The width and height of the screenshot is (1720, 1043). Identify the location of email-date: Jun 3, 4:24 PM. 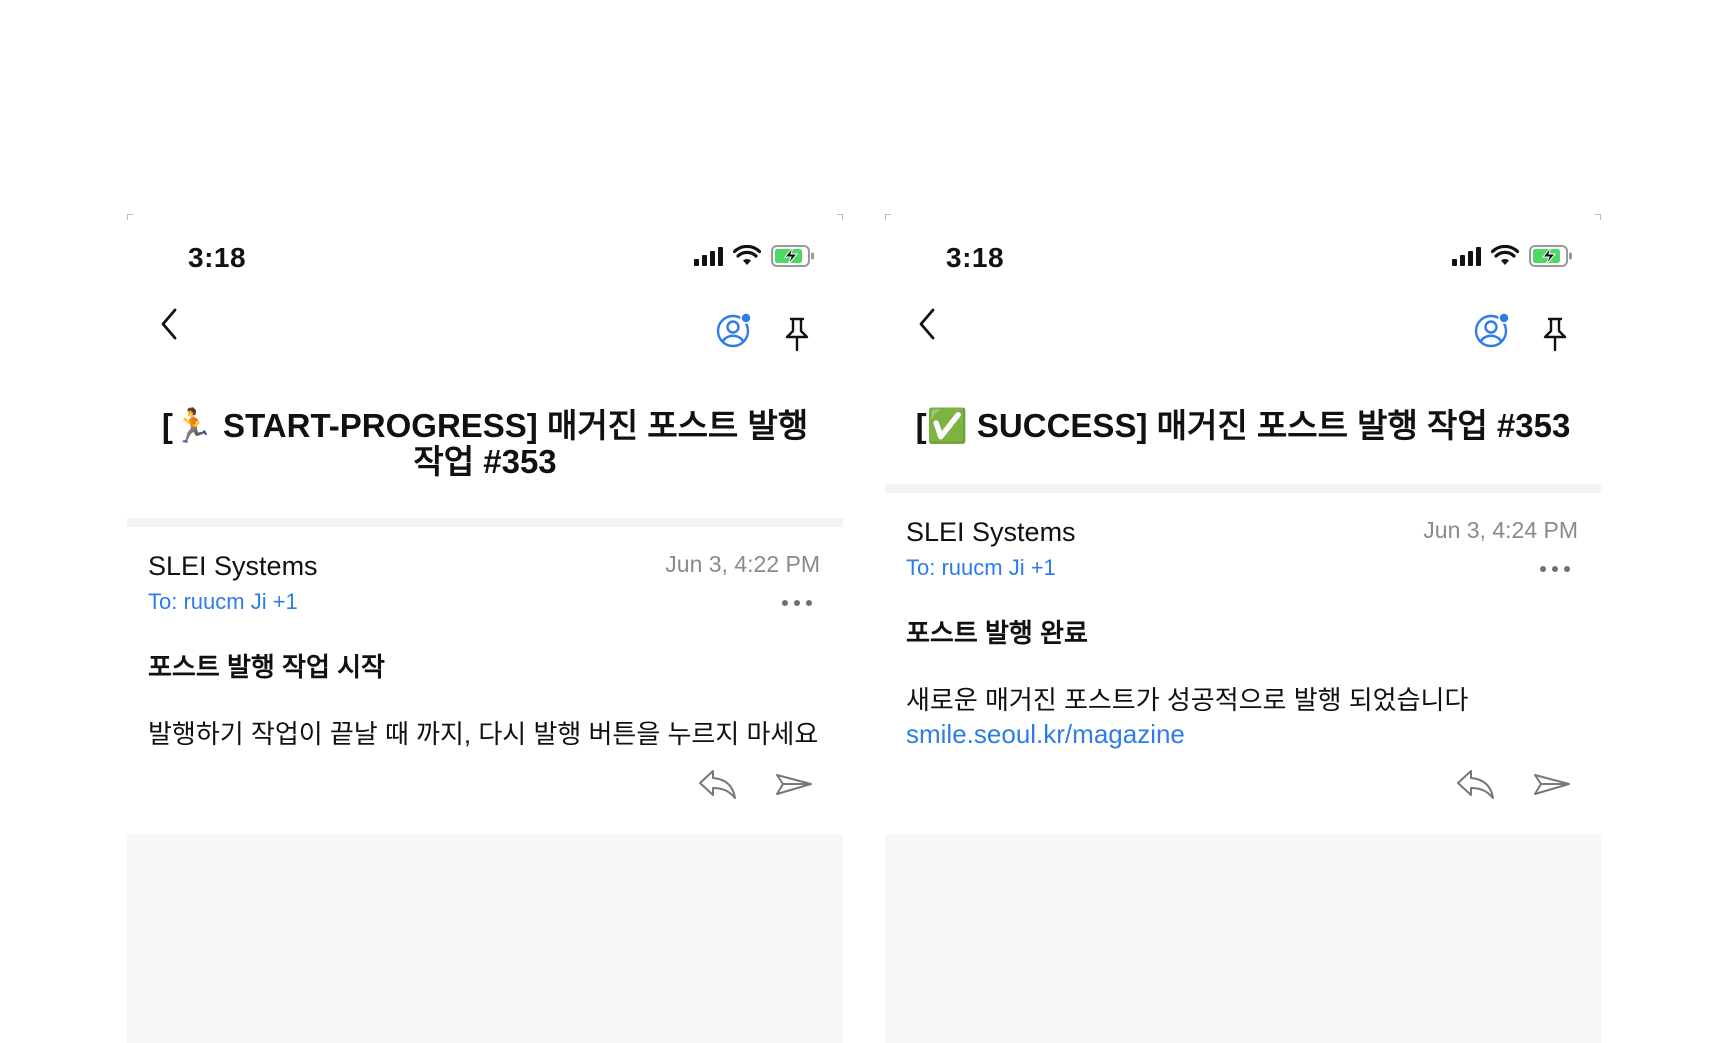
(1500, 530).